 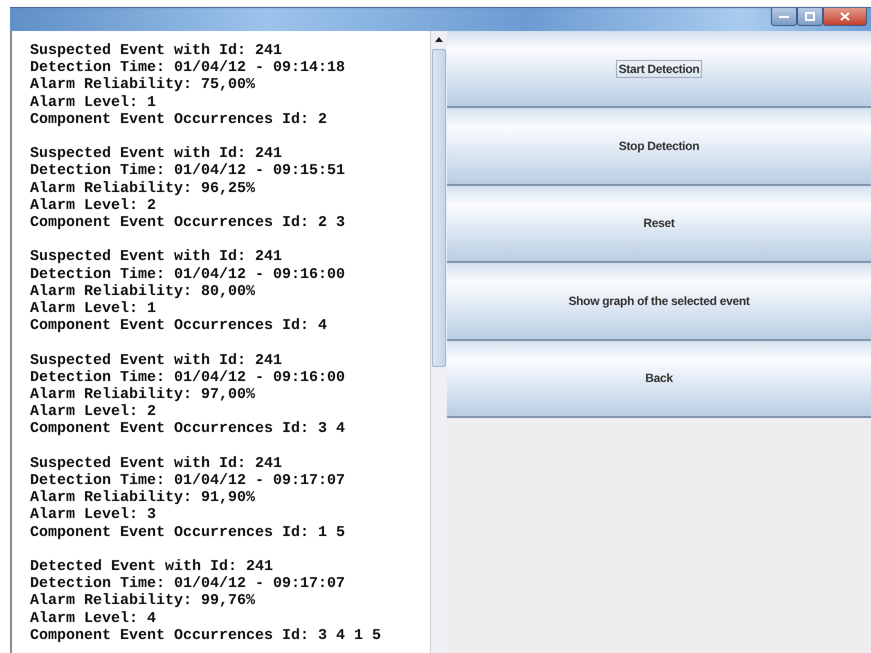 I want to click on minimize-button, so click(x=784, y=17).